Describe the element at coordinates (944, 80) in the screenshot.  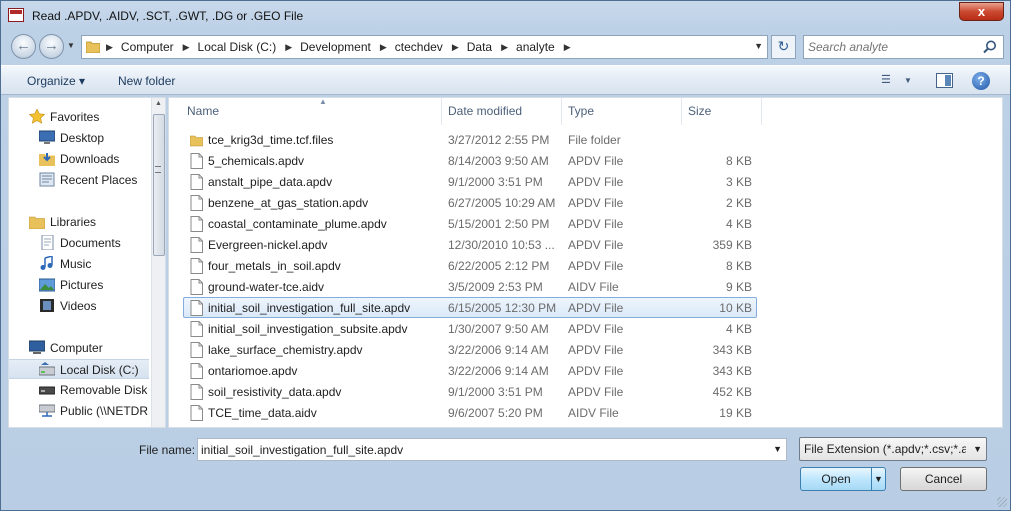
I see `preview-pane-button` at that location.